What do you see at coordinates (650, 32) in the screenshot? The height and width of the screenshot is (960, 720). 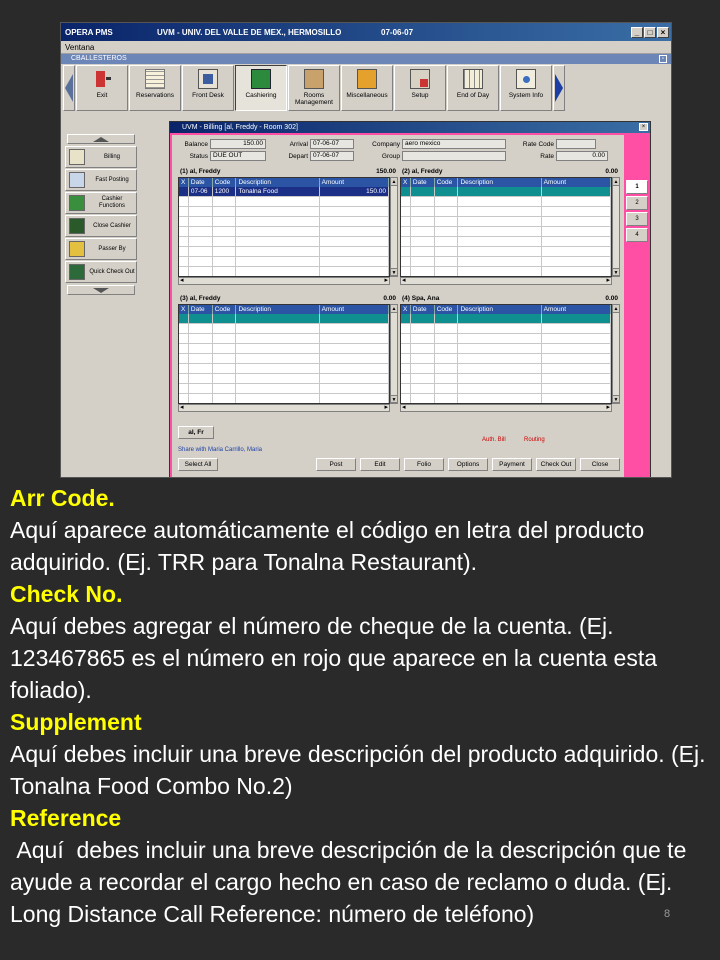 I see `maximize-button: □` at bounding box center [650, 32].